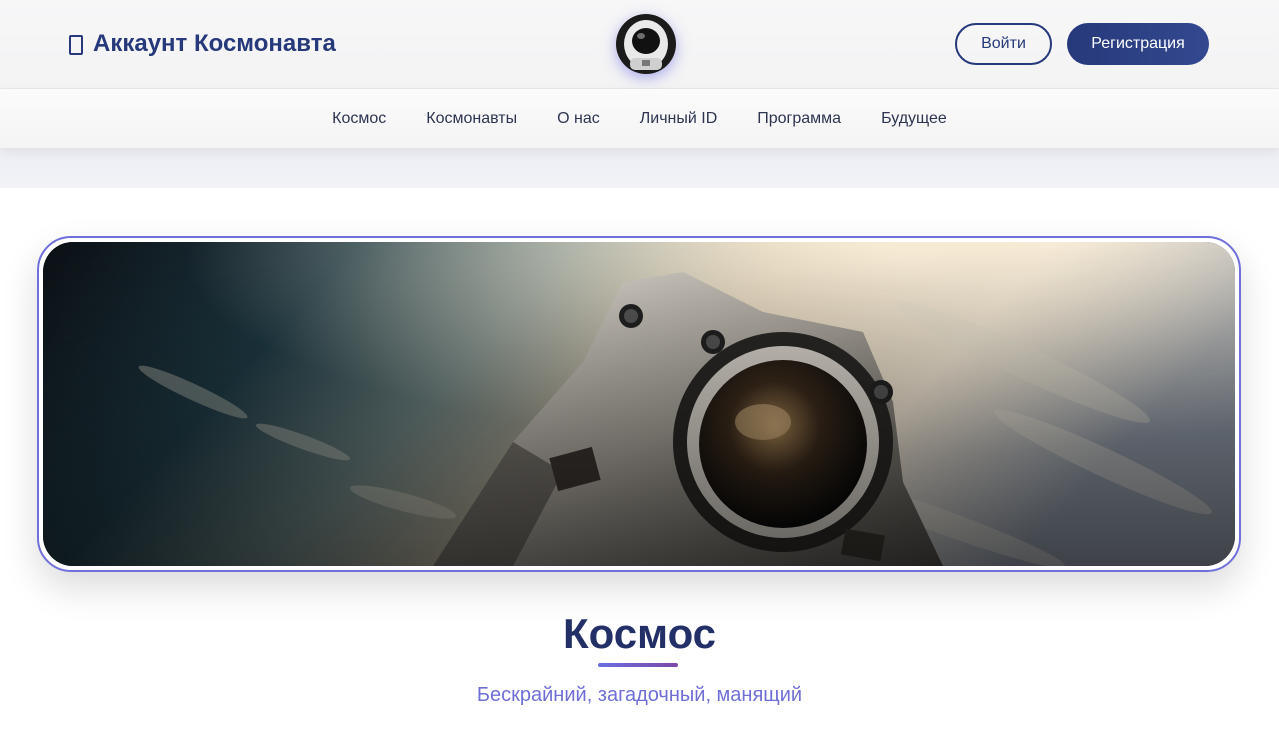 This screenshot has height=737, width=1279. What do you see at coordinates (578, 119) in the screenshot?
I see `nav-item-about: О нас` at bounding box center [578, 119].